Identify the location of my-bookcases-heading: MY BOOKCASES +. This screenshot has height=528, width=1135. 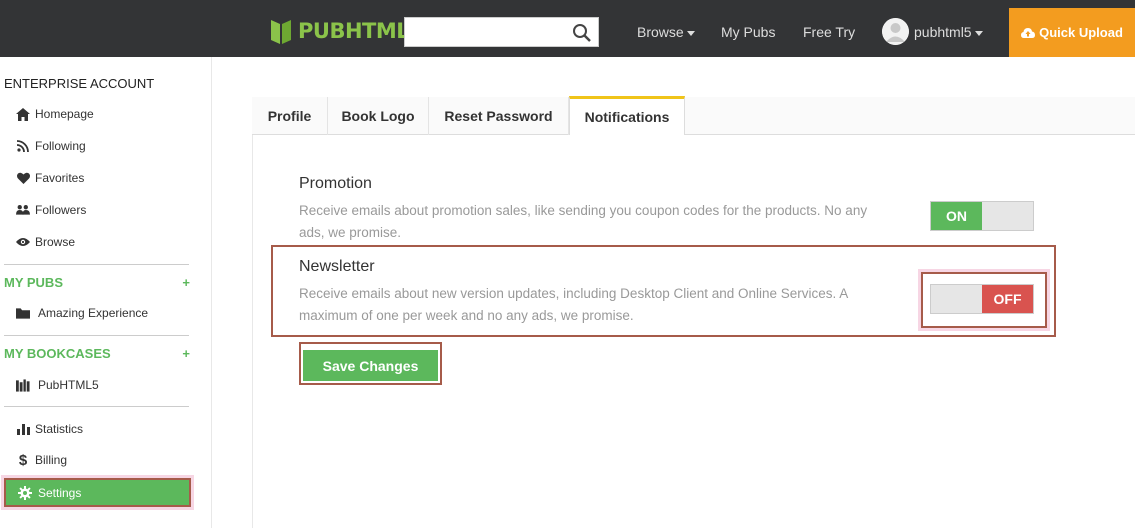
(97, 353).